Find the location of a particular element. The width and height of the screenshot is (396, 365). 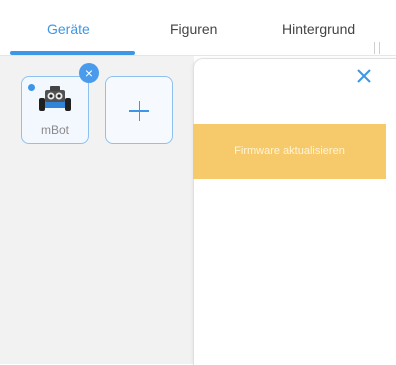

device-label: mBot is located at coordinates (54, 130).